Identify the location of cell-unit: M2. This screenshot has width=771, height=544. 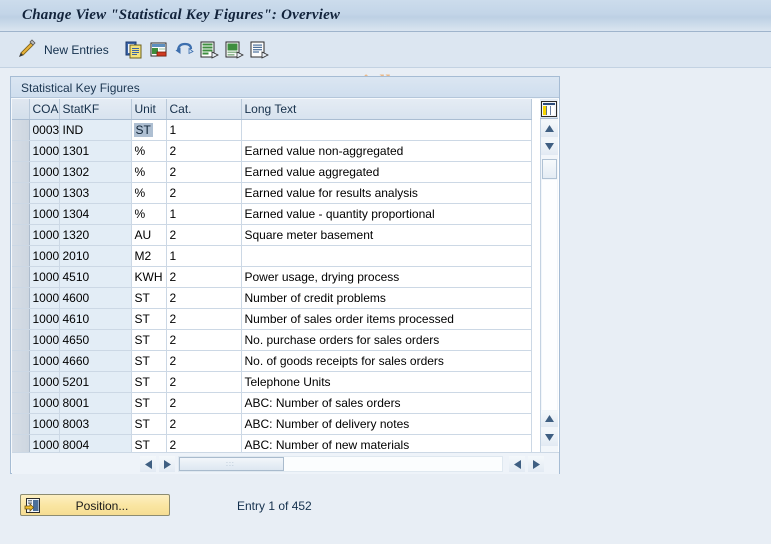
(149, 256).